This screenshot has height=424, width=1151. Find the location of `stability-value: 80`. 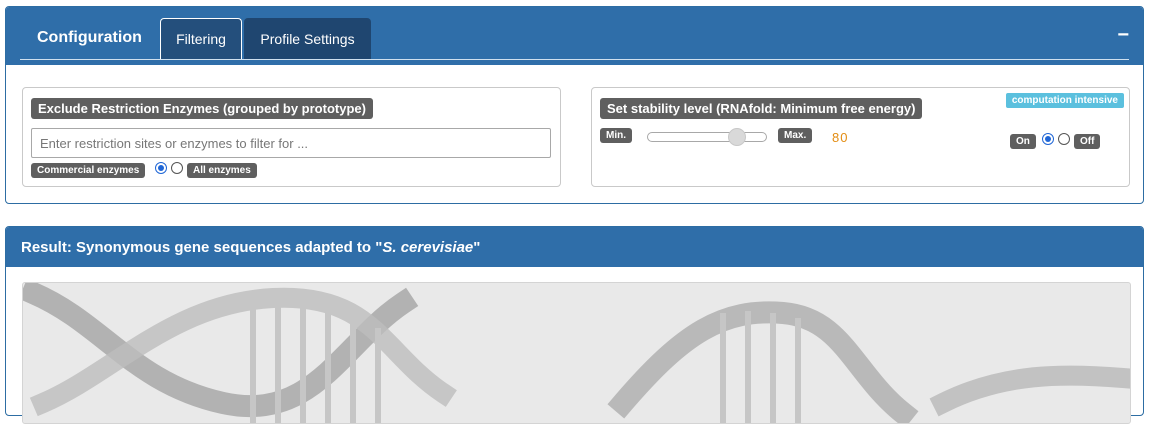

stability-value: 80 is located at coordinates (840, 137).